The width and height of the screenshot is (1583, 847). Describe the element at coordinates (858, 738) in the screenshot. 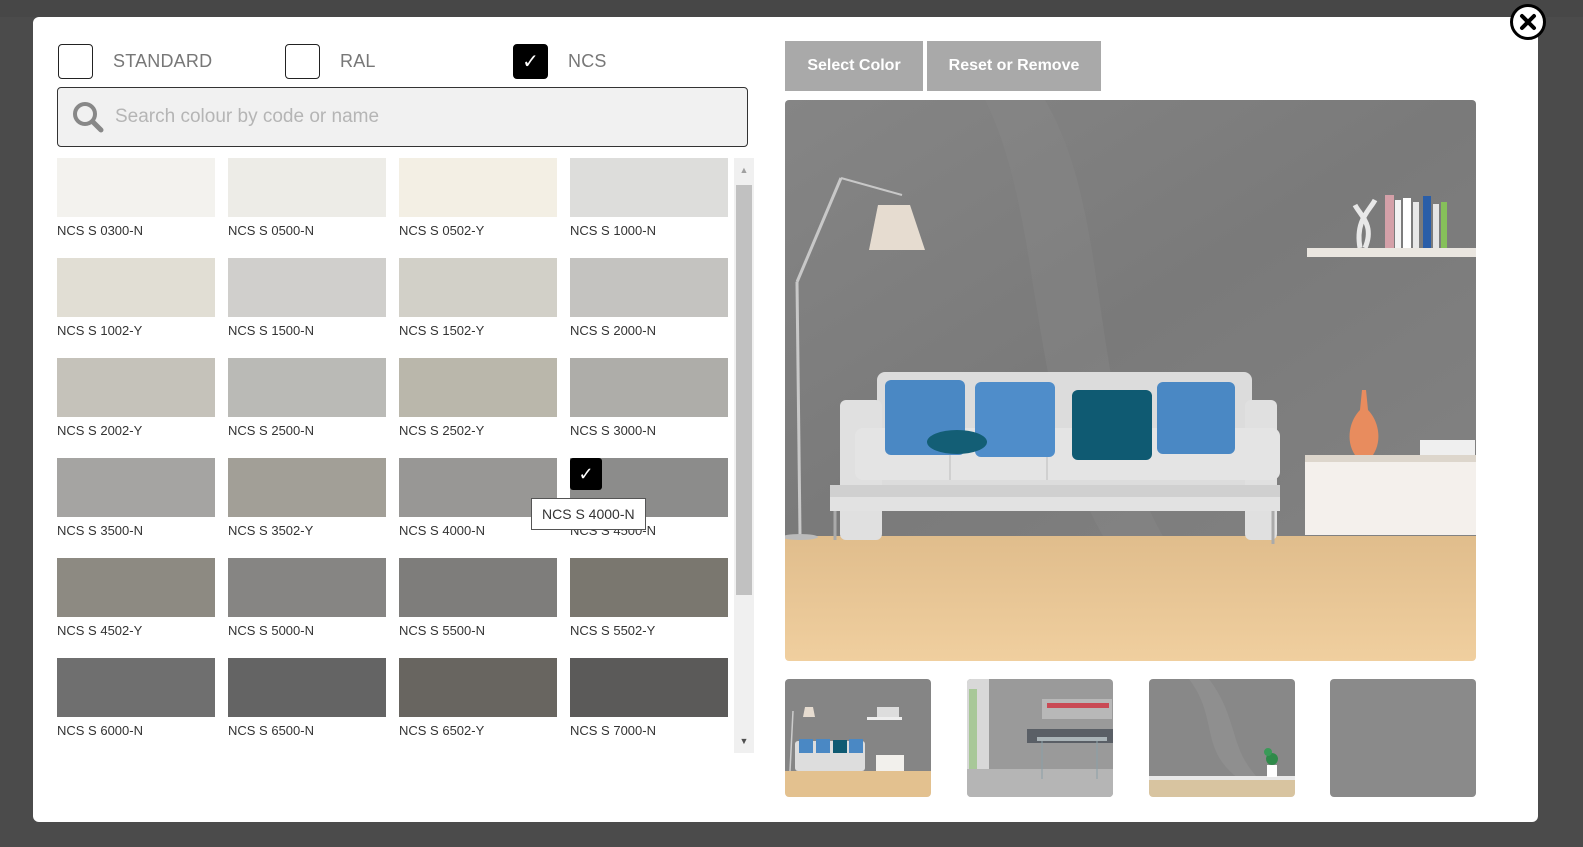

I see `thumbnail-living-room` at that location.